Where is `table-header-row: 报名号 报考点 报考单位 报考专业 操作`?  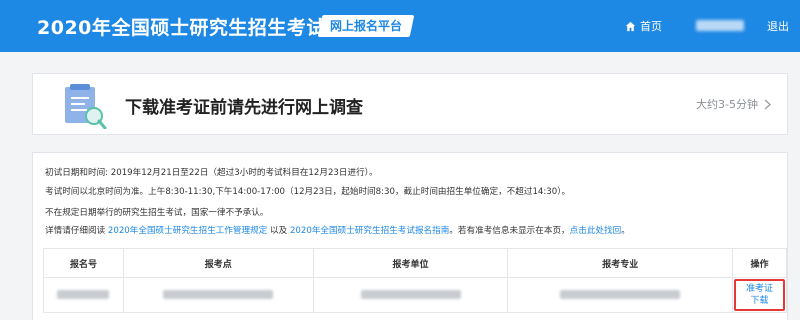
table-header-row: 报名号 报考点 报考单位 报考专业 操作 is located at coordinates (415, 263).